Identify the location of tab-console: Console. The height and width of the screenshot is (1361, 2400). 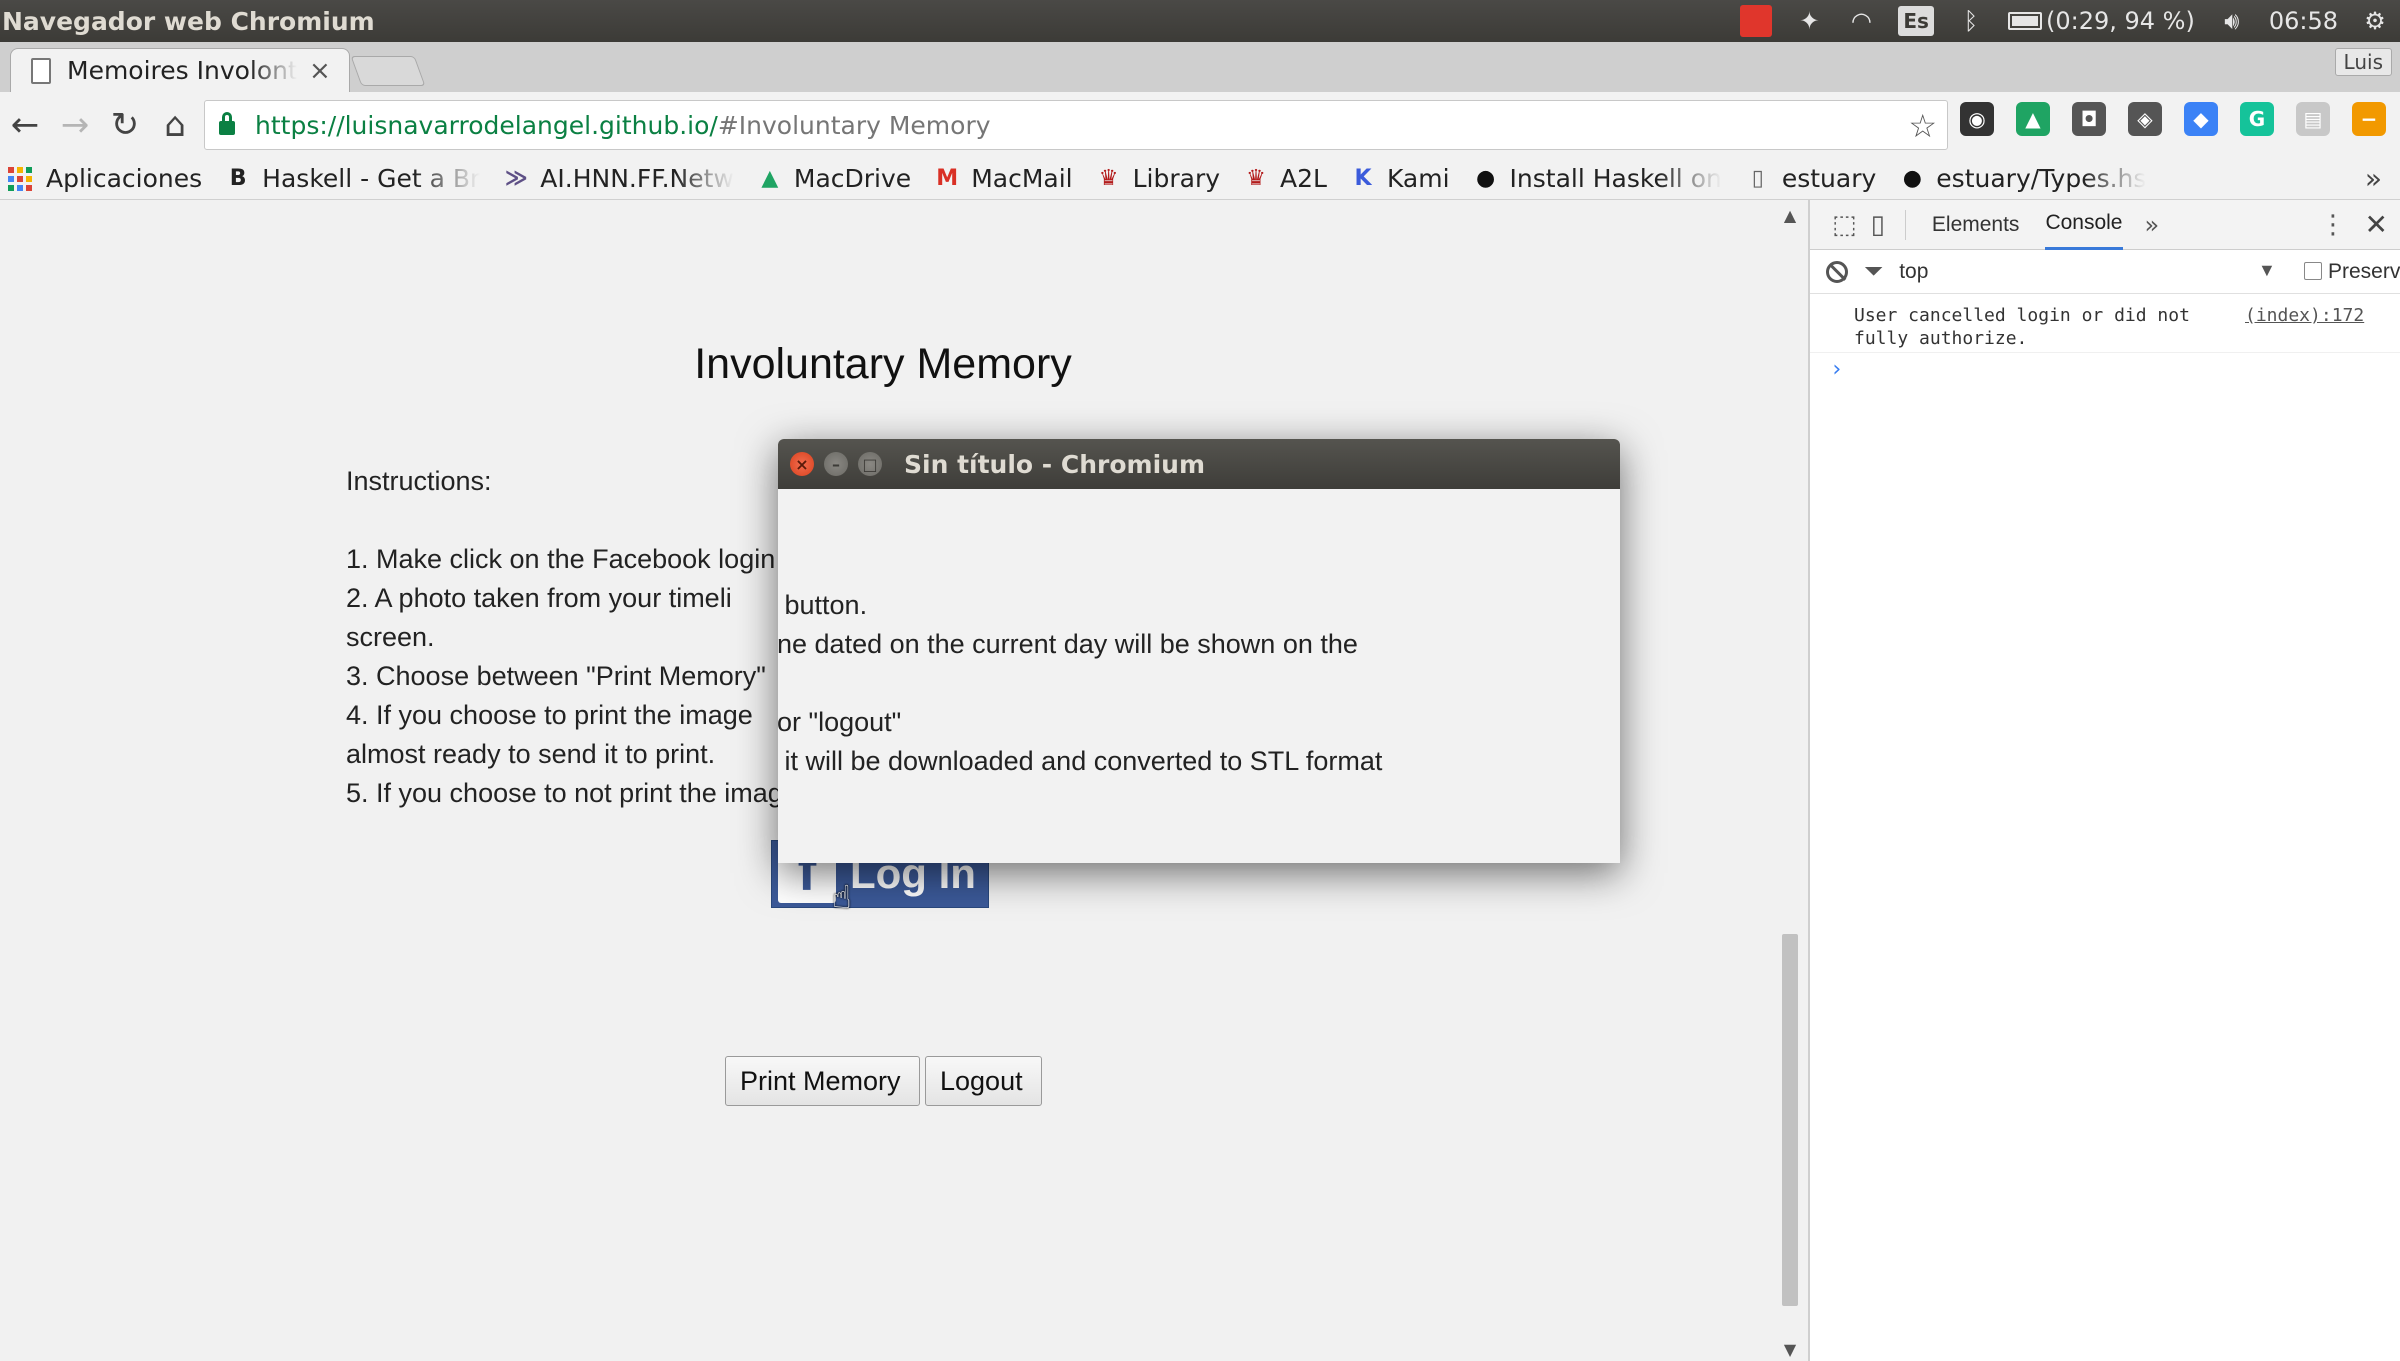
(2084, 225).